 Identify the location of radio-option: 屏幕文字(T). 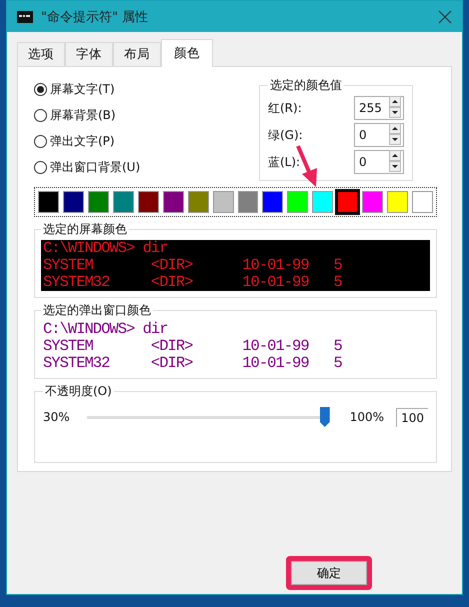
(87, 89).